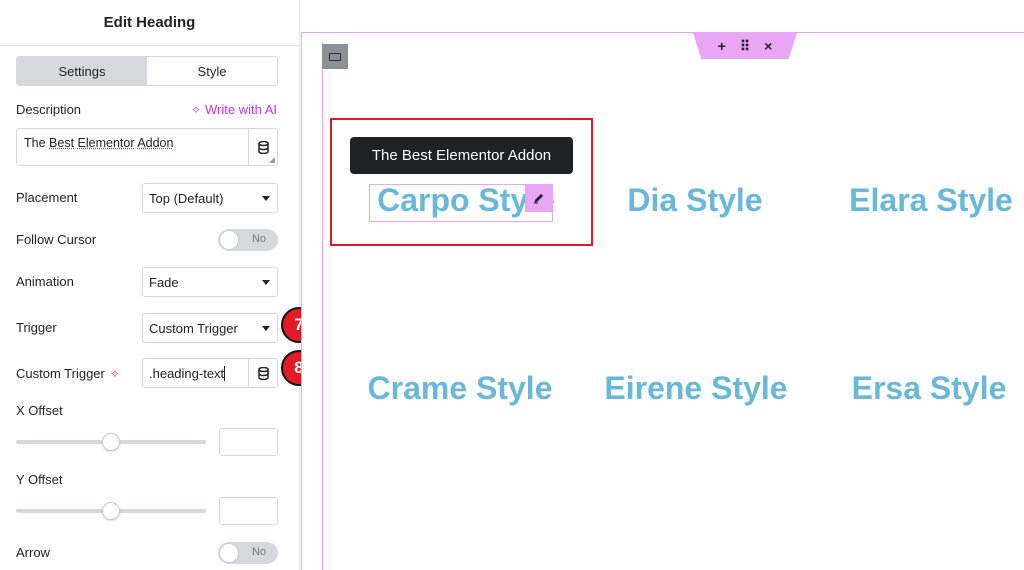  I want to click on y-offset-slider, so click(111, 511).